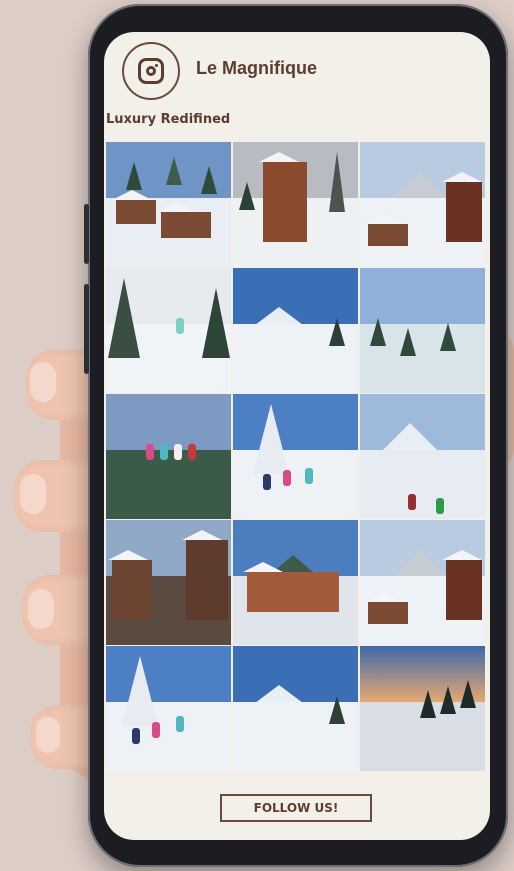  What do you see at coordinates (256, 68) in the screenshot?
I see `profile-name: Le Magnifique` at bounding box center [256, 68].